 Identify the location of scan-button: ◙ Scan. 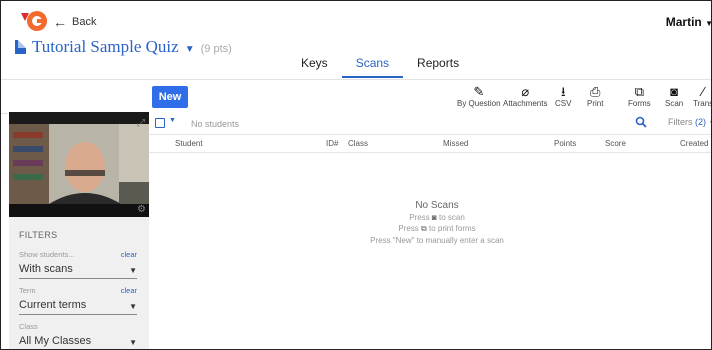
(674, 96).